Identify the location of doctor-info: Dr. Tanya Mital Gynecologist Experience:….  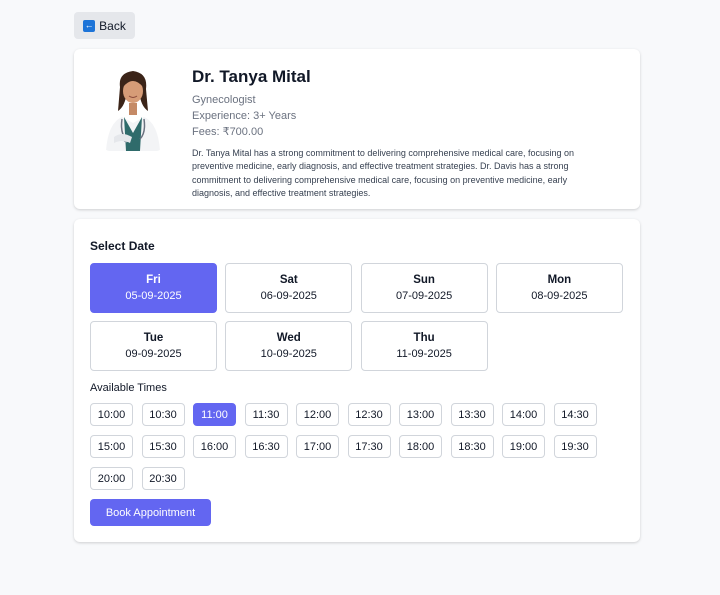
(397, 133).